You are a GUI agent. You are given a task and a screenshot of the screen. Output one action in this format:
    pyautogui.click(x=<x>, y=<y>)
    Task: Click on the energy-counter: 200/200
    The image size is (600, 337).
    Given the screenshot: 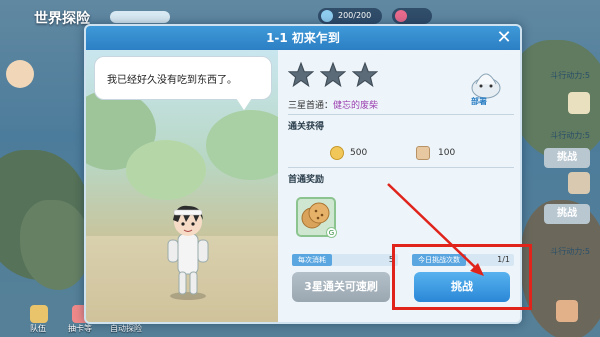 What is the action you would take?
    pyautogui.click(x=350, y=16)
    